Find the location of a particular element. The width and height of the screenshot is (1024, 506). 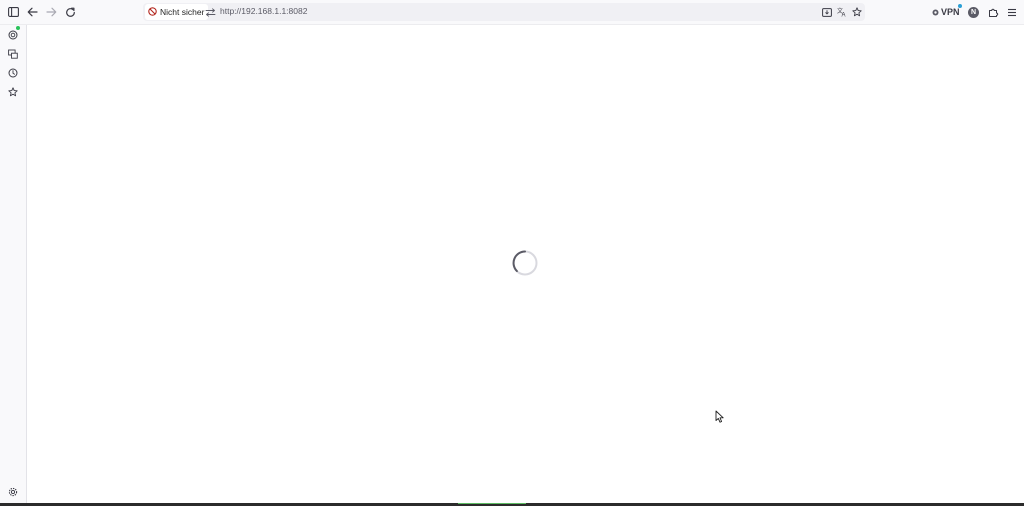

taskbar-active-indicator is located at coordinates (492, 503).